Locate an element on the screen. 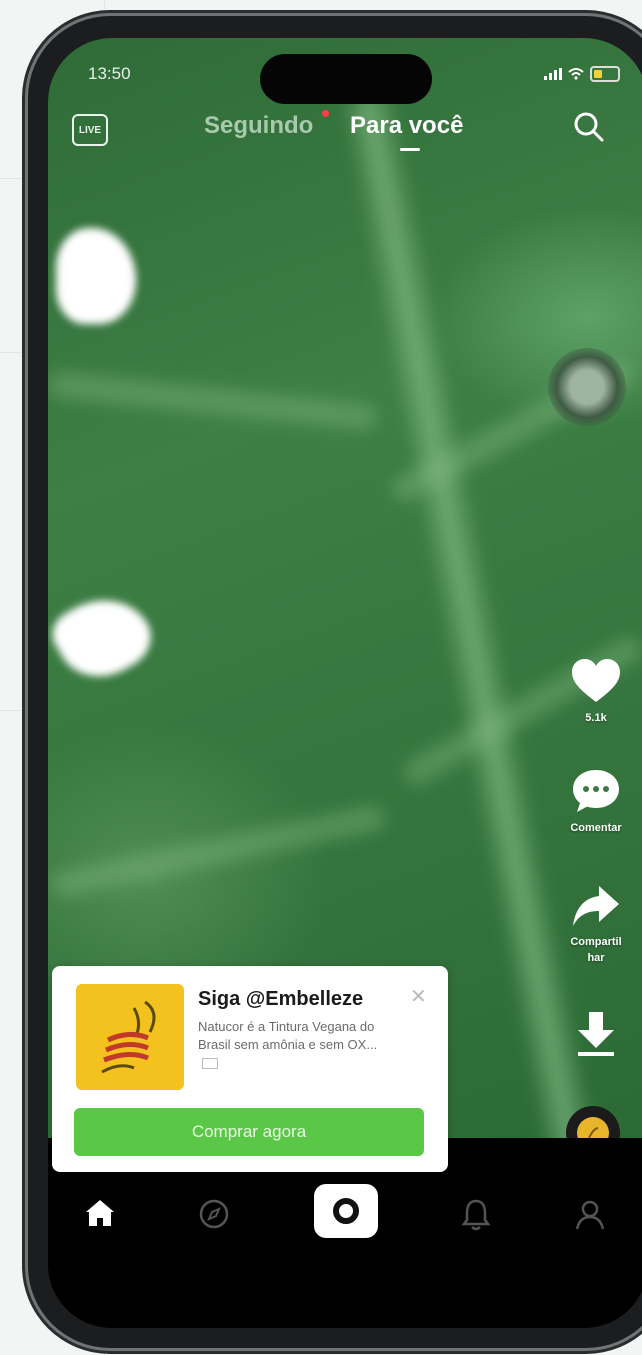  camera-icon is located at coordinates (346, 1211).